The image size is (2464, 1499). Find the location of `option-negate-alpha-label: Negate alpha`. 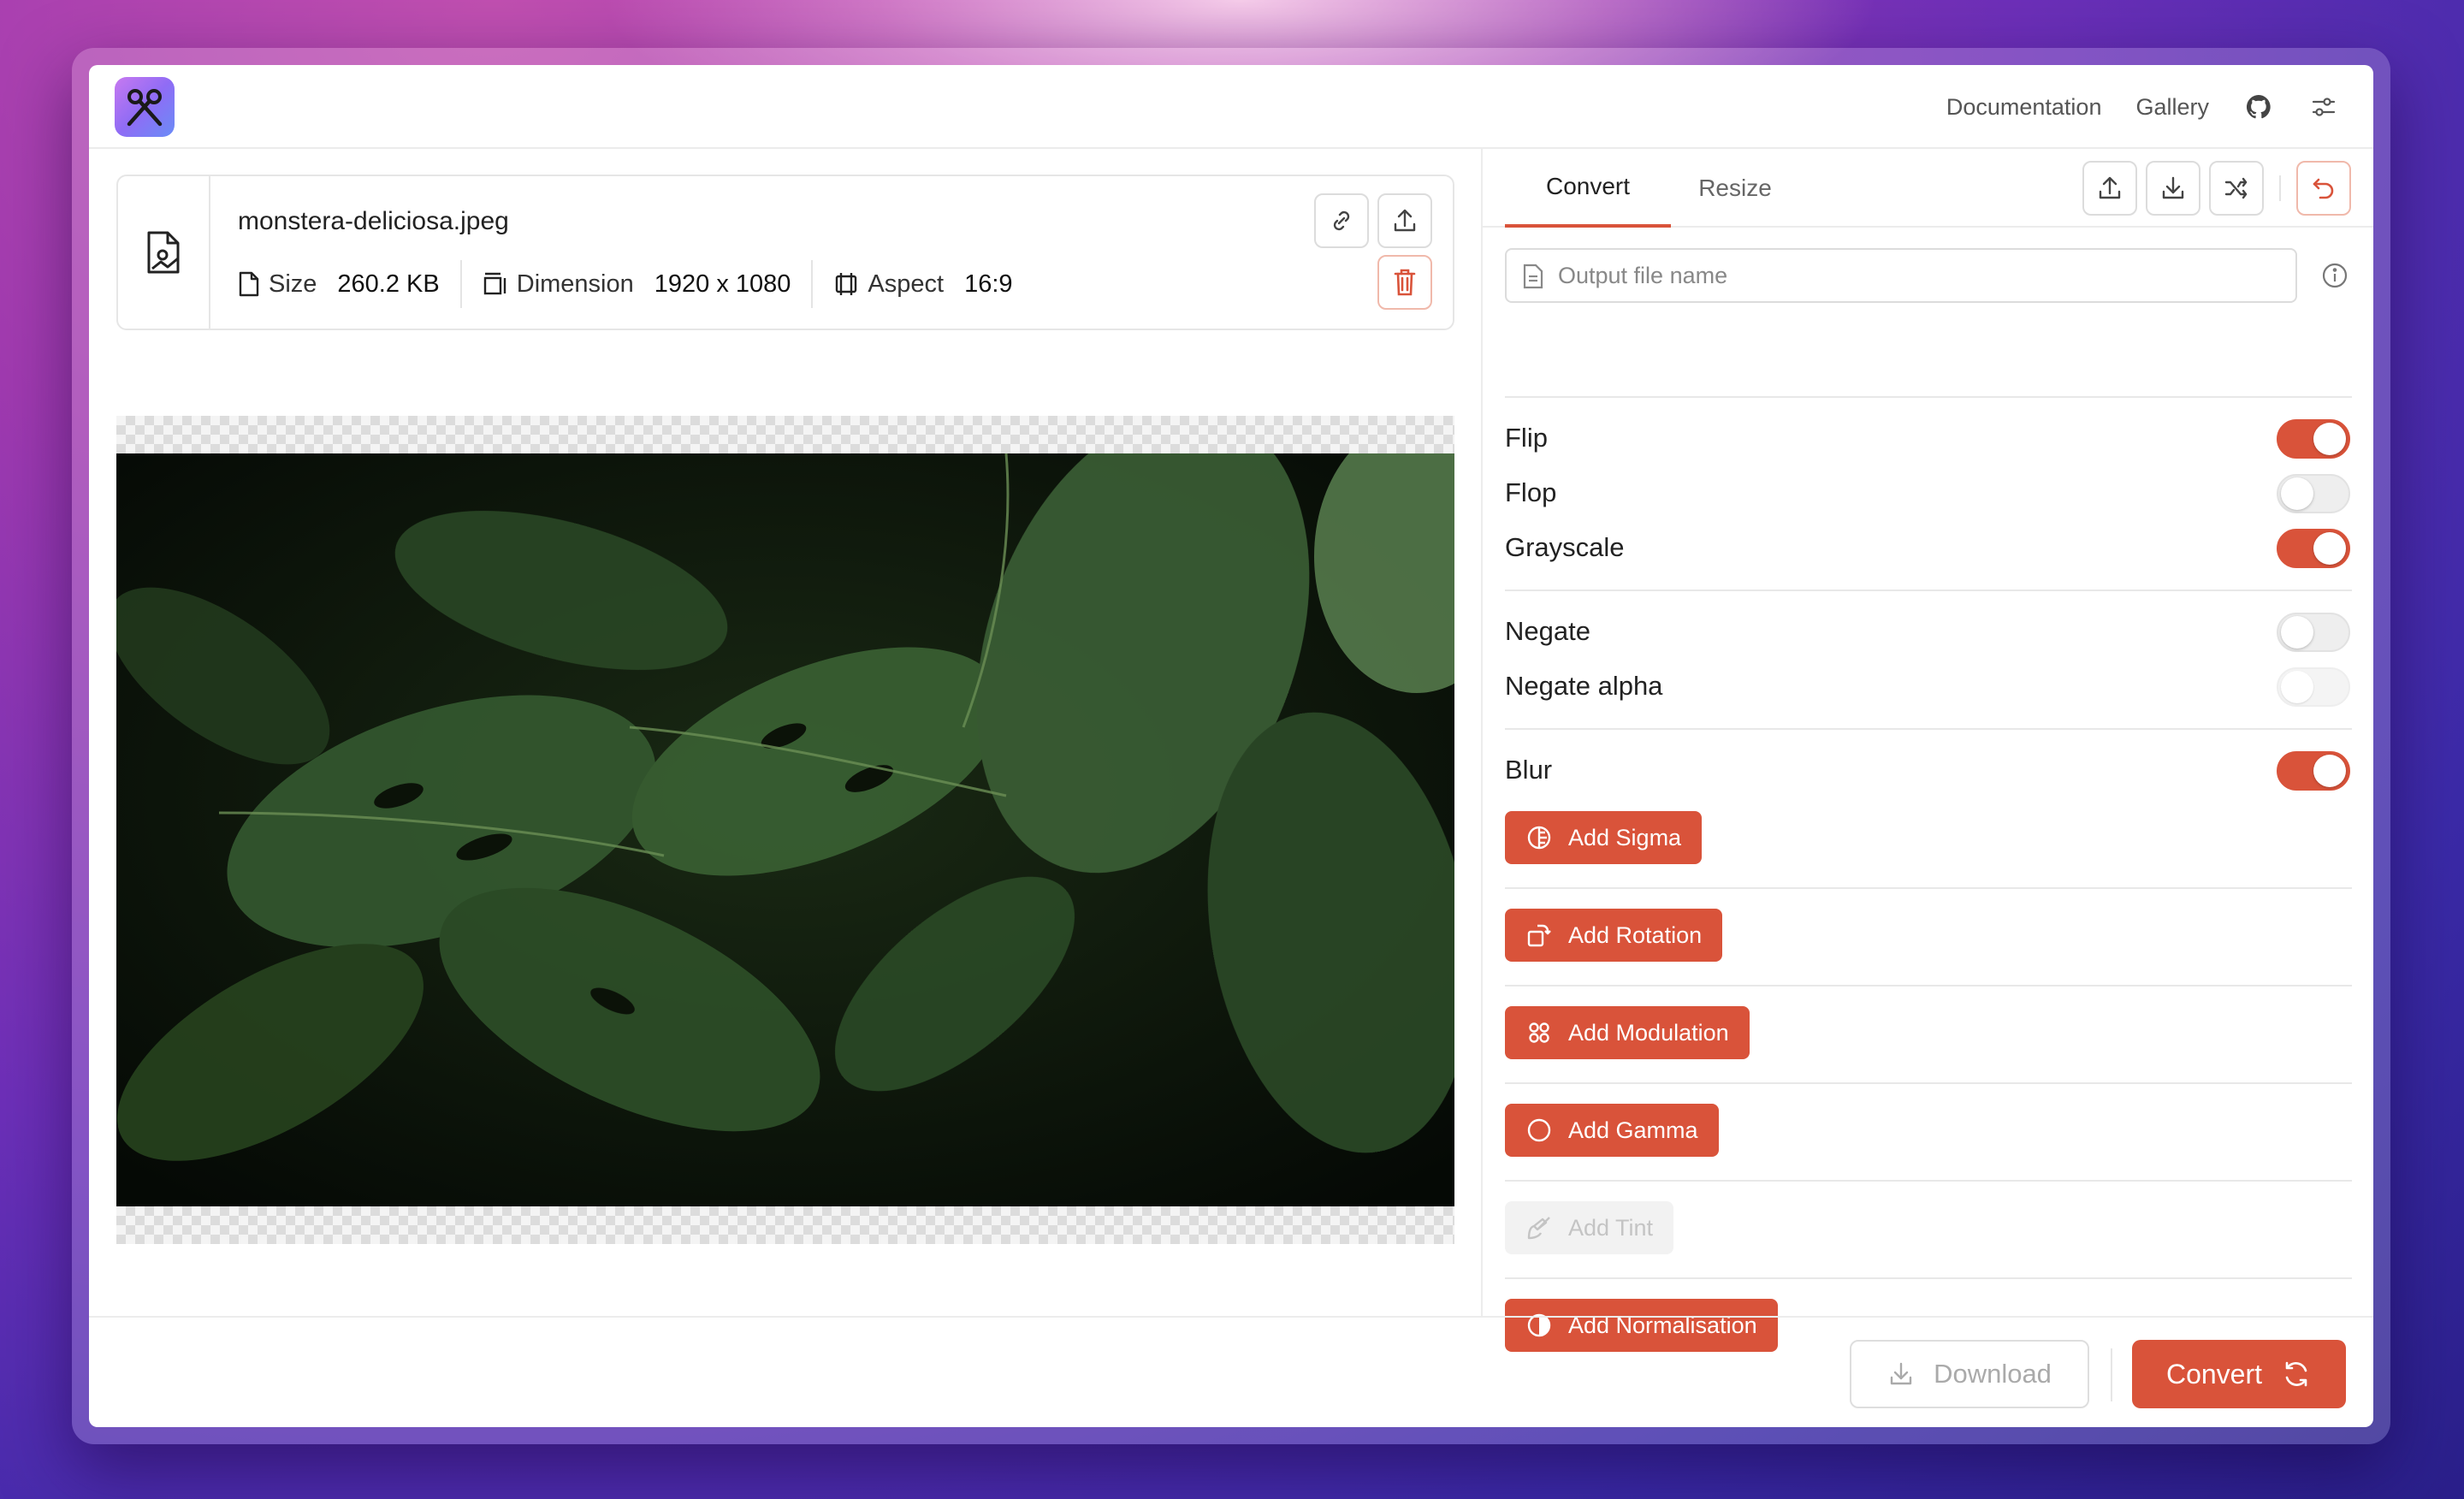

option-negate-alpha-label: Negate alpha is located at coordinates (1584, 686).